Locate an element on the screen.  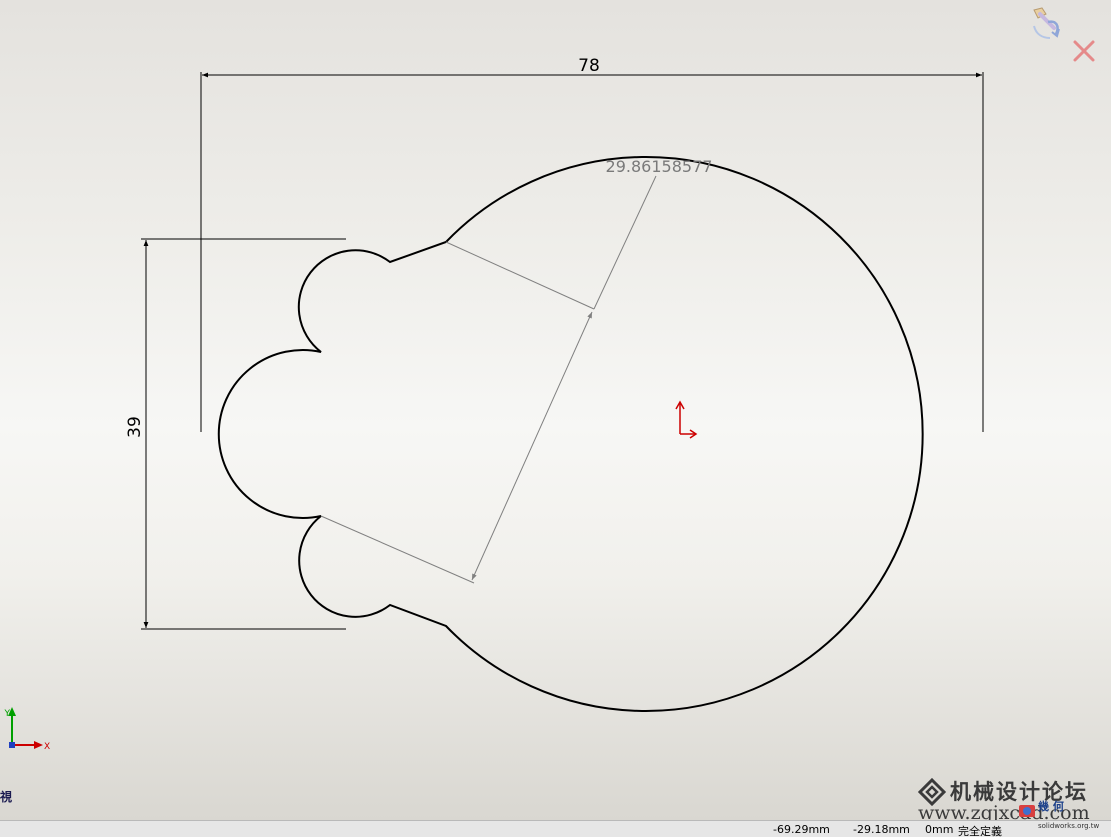
dimension-leader is located at coordinates (625, 242).